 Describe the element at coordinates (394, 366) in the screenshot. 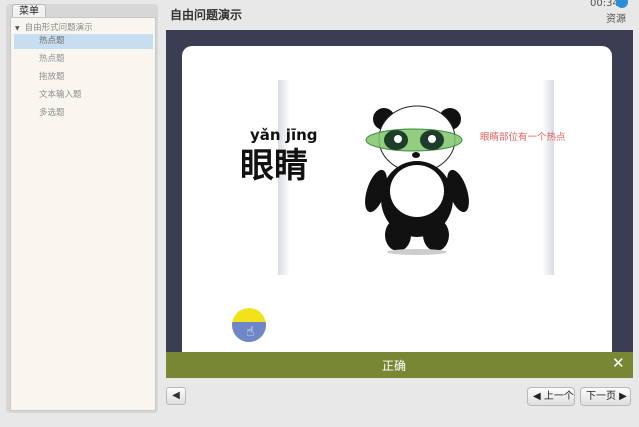

I see `feedback-correct-text: 正确` at that location.